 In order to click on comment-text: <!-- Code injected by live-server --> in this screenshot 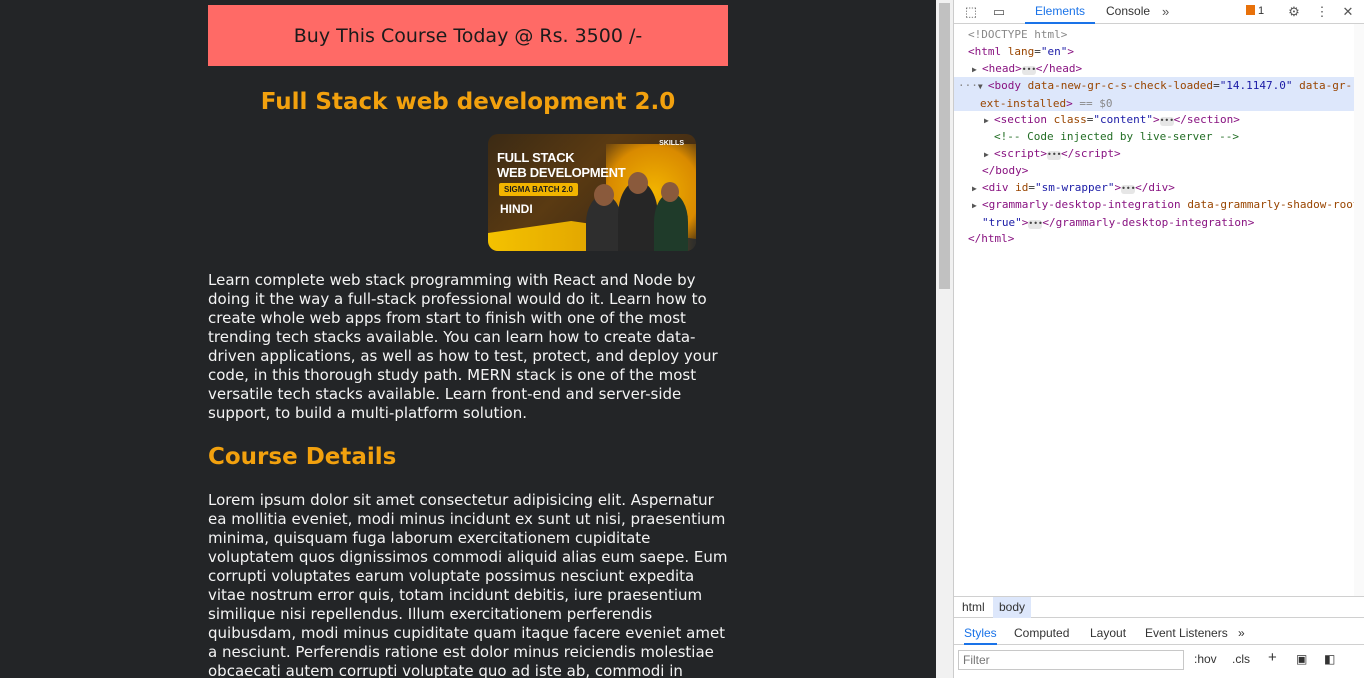, I will do `click(1117, 136)`.